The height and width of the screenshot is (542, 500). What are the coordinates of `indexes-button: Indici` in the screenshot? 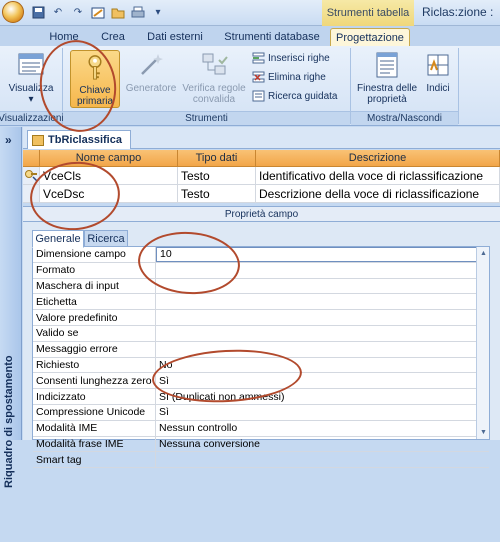 It's located at (438, 72).